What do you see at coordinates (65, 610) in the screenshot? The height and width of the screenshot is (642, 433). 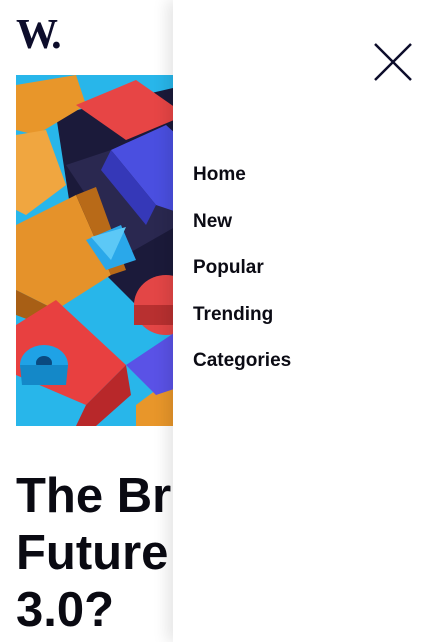 I see `headline-line: 3.0?` at bounding box center [65, 610].